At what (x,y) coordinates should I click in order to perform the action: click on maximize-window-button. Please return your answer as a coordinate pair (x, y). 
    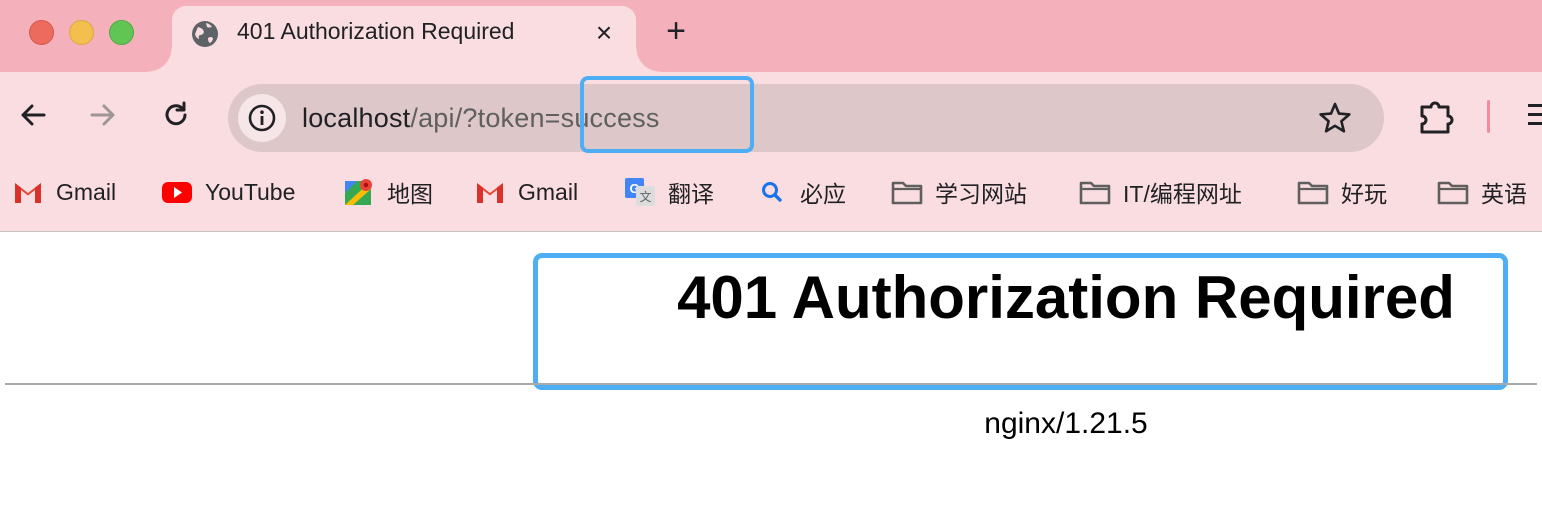
    Looking at the image, I should click on (121, 32).